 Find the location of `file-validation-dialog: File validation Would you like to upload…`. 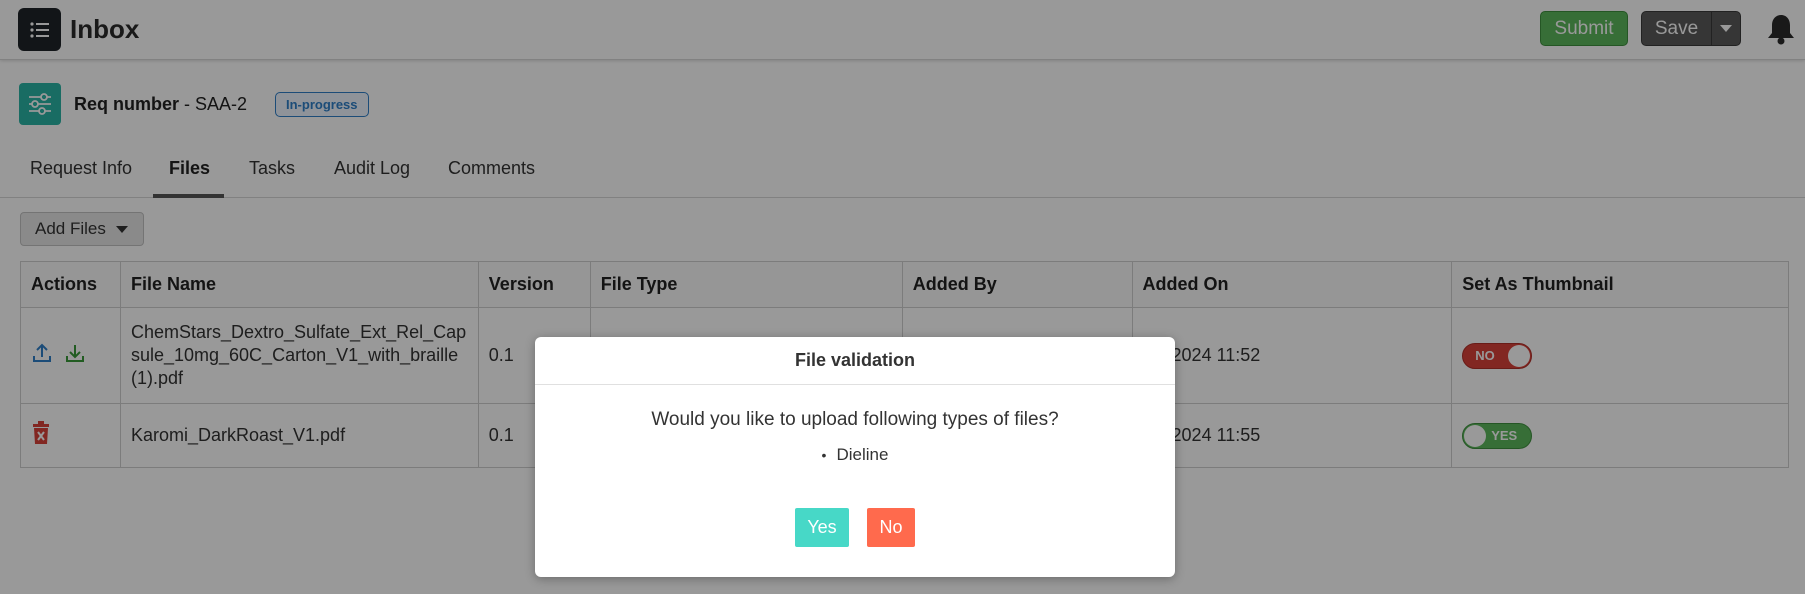

file-validation-dialog: File validation Would you like to upload… is located at coordinates (855, 457).